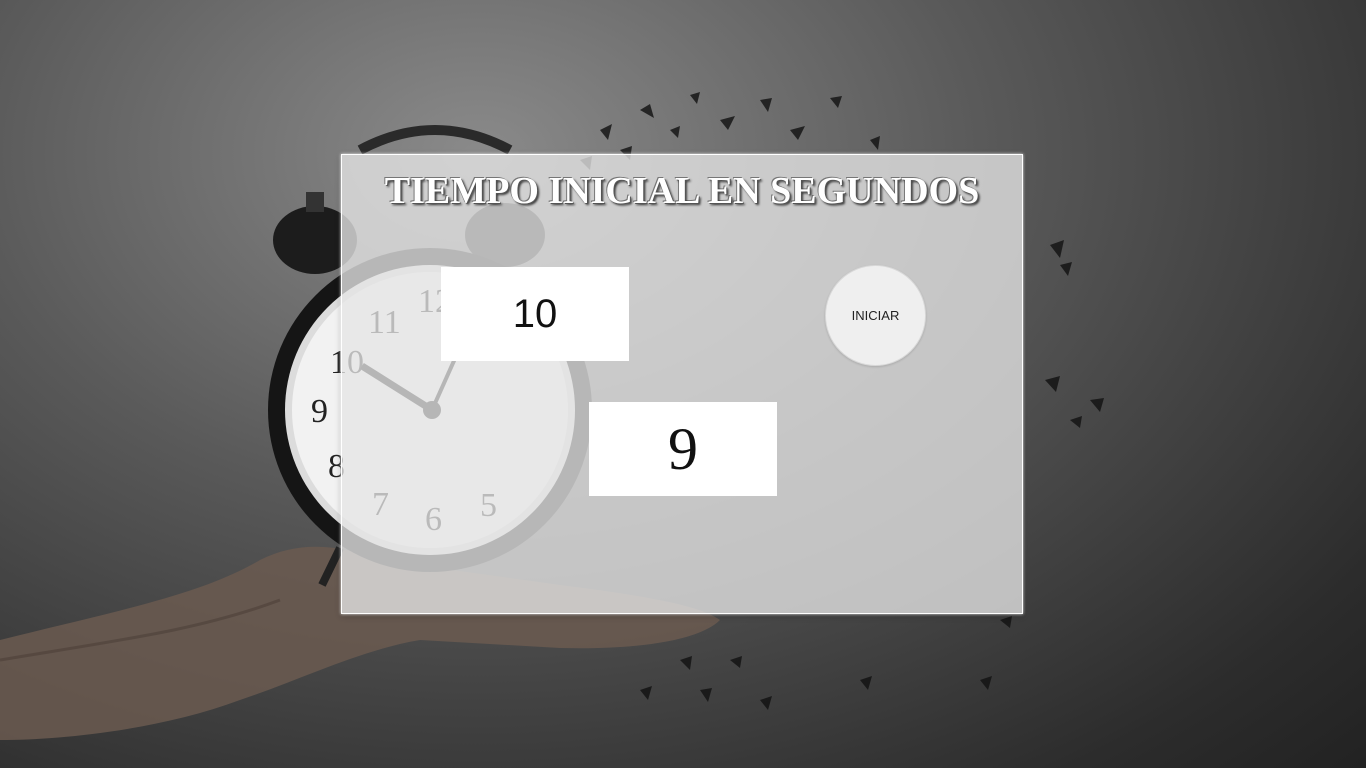 The image size is (1366, 768). What do you see at coordinates (875, 315) in the screenshot?
I see `start-button: INICIAR` at bounding box center [875, 315].